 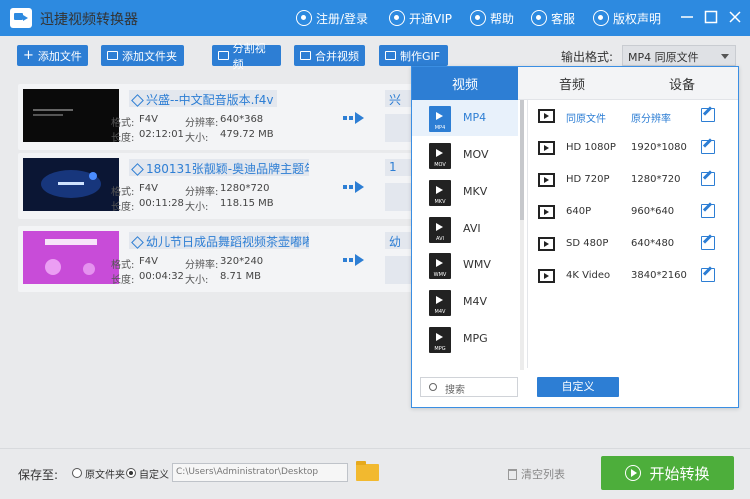 I want to click on scrollbar-thumb, so click(x=522, y=160).